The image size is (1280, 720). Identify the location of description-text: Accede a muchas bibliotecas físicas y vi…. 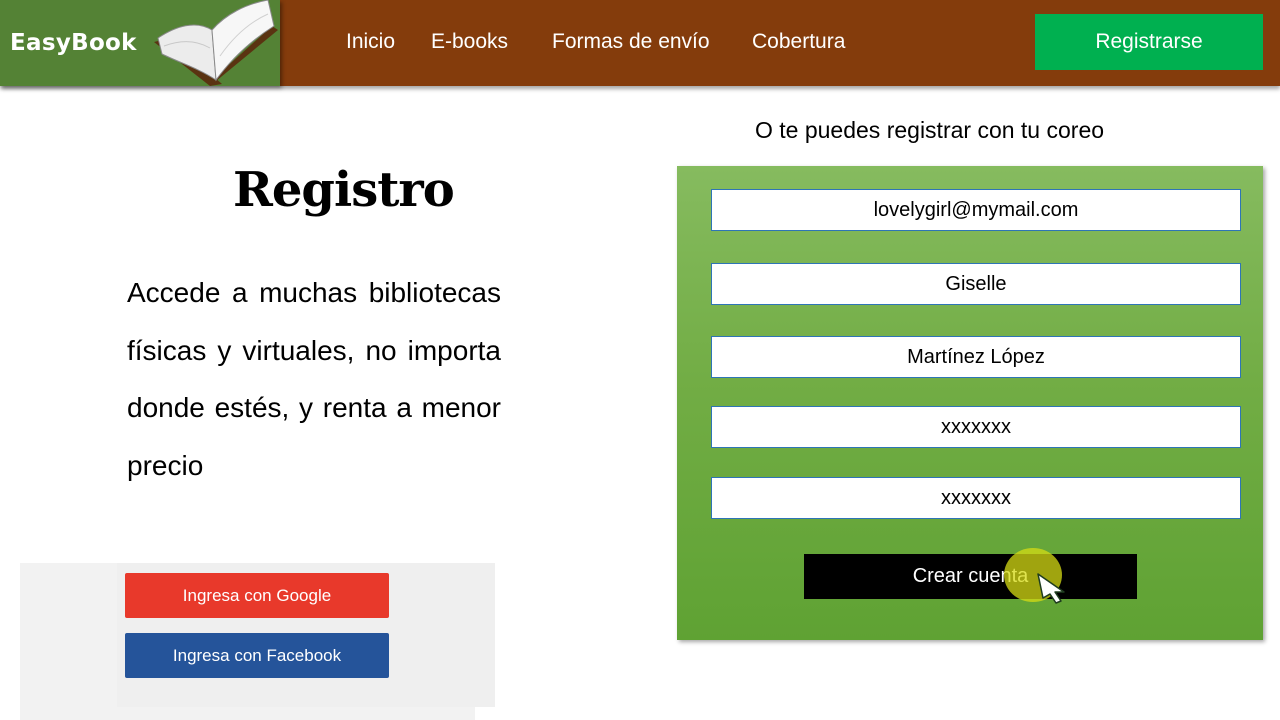
(314, 379).